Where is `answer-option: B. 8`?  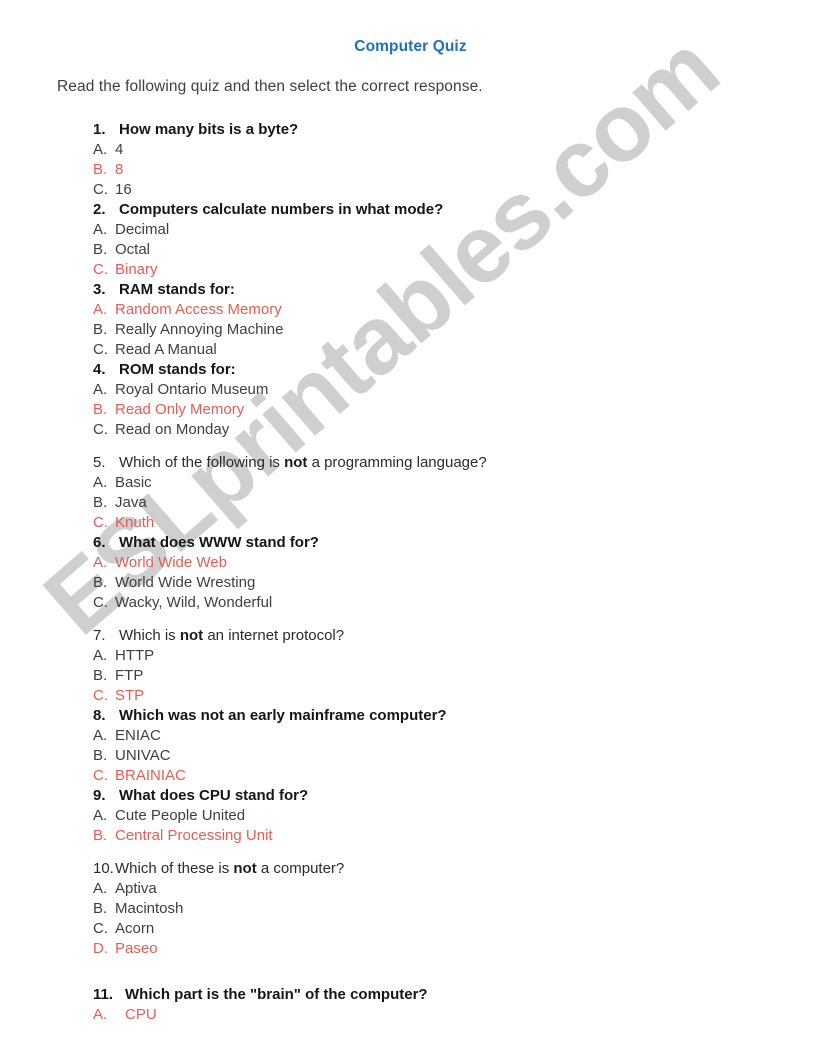
answer-option: B. 8 is located at coordinates (410, 170).